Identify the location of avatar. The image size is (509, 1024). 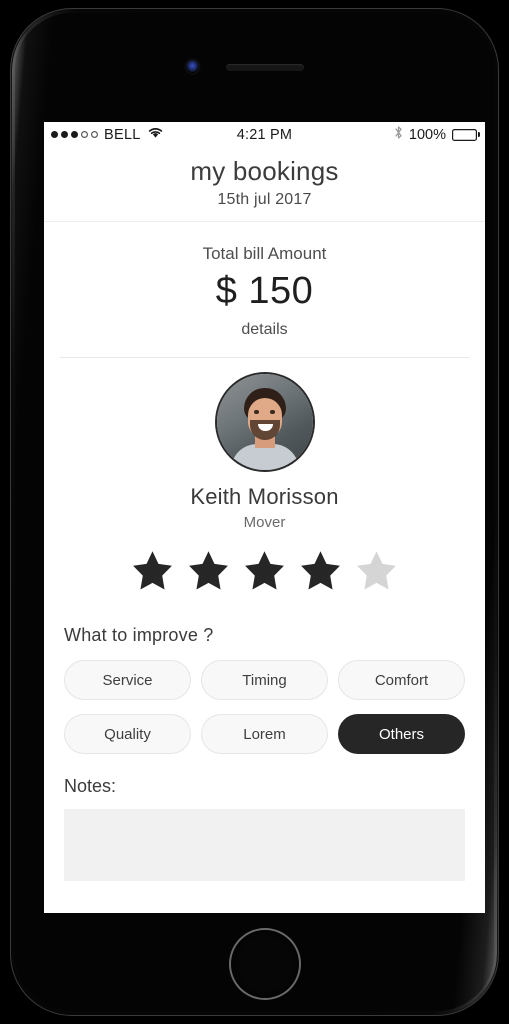
(264, 422).